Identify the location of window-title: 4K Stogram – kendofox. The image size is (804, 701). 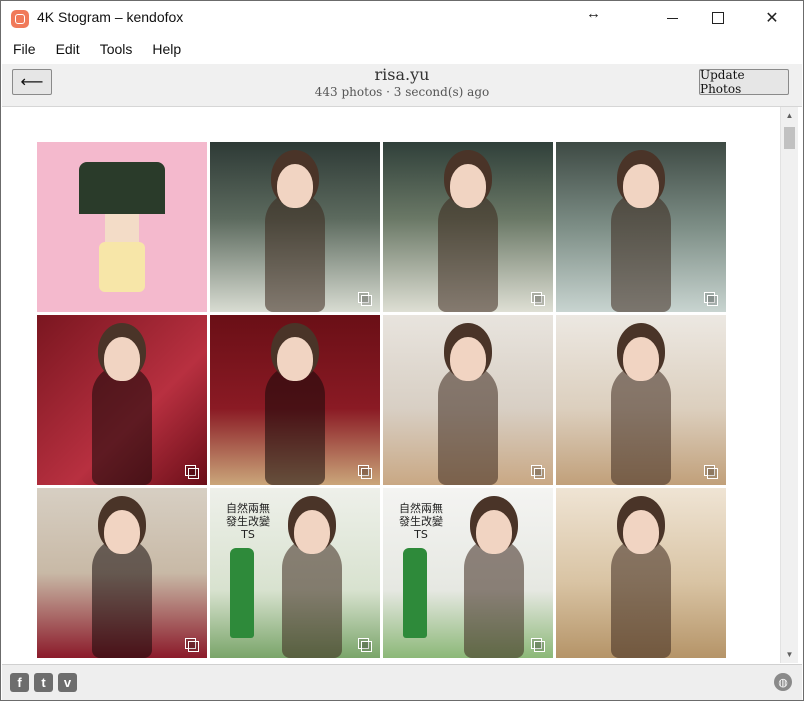
(110, 17).